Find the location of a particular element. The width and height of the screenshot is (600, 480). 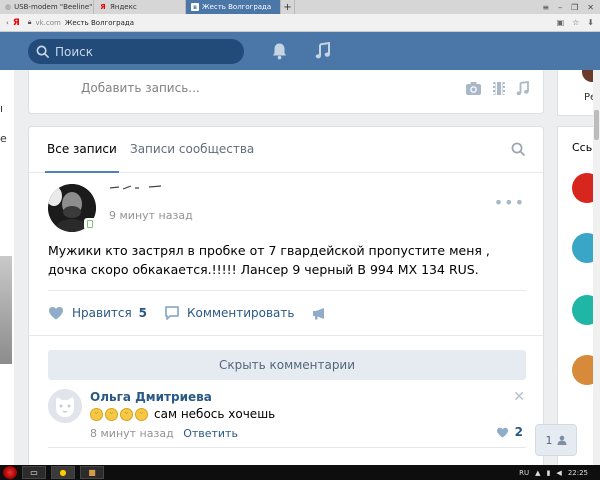

post-timestamp: 9 минут назад is located at coordinates (151, 215).